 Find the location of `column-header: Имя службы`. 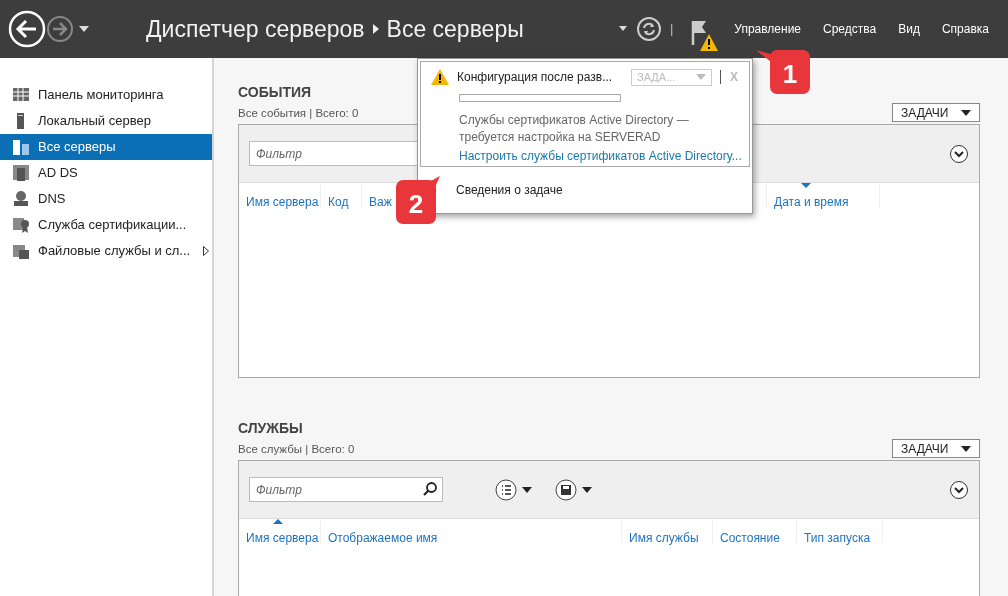

column-header: Имя службы is located at coordinates (667, 531).